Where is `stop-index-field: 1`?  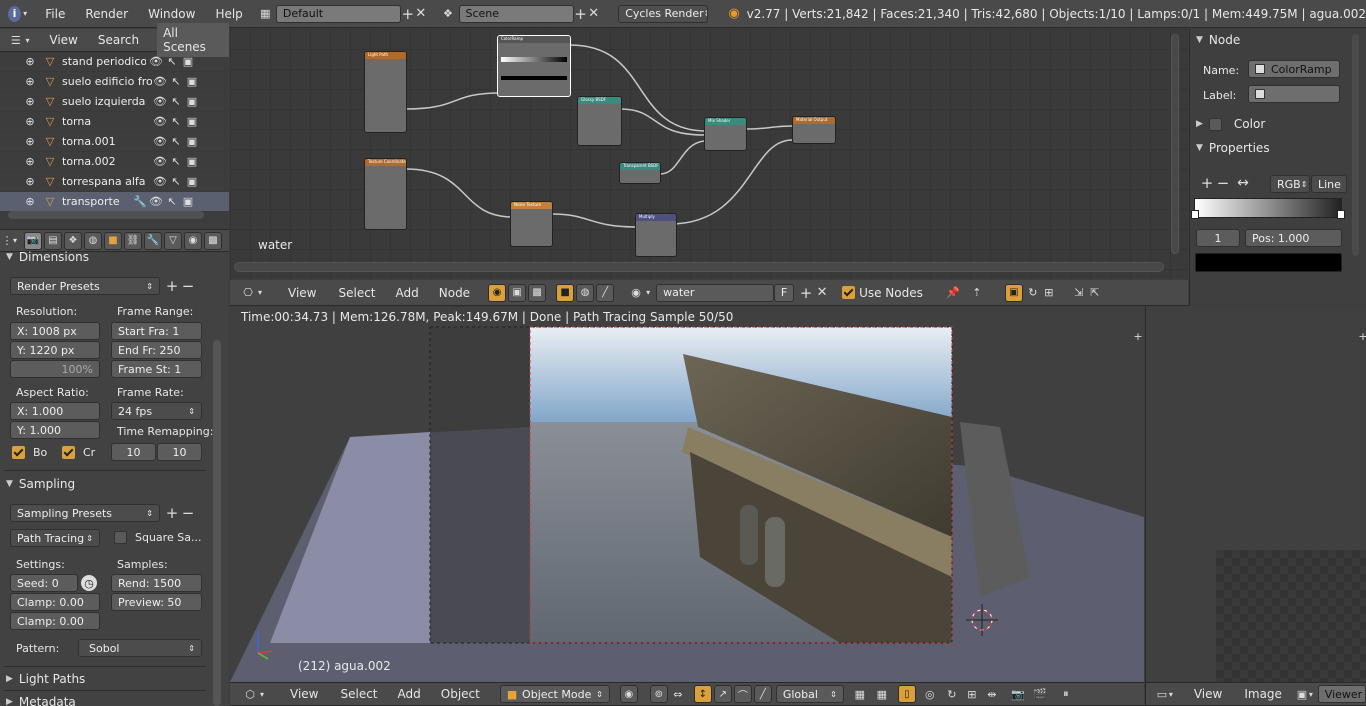
stop-index-field: 1 is located at coordinates (1218, 238).